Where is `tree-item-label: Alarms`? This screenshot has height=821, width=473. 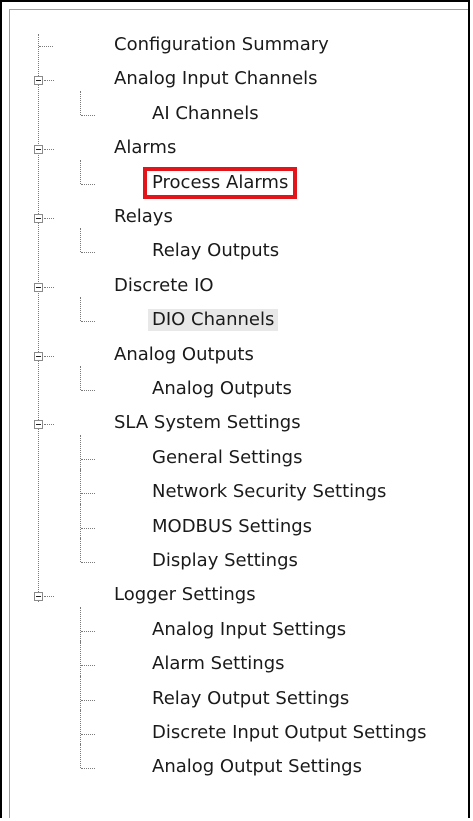
tree-item-label: Alarms is located at coordinates (145, 148).